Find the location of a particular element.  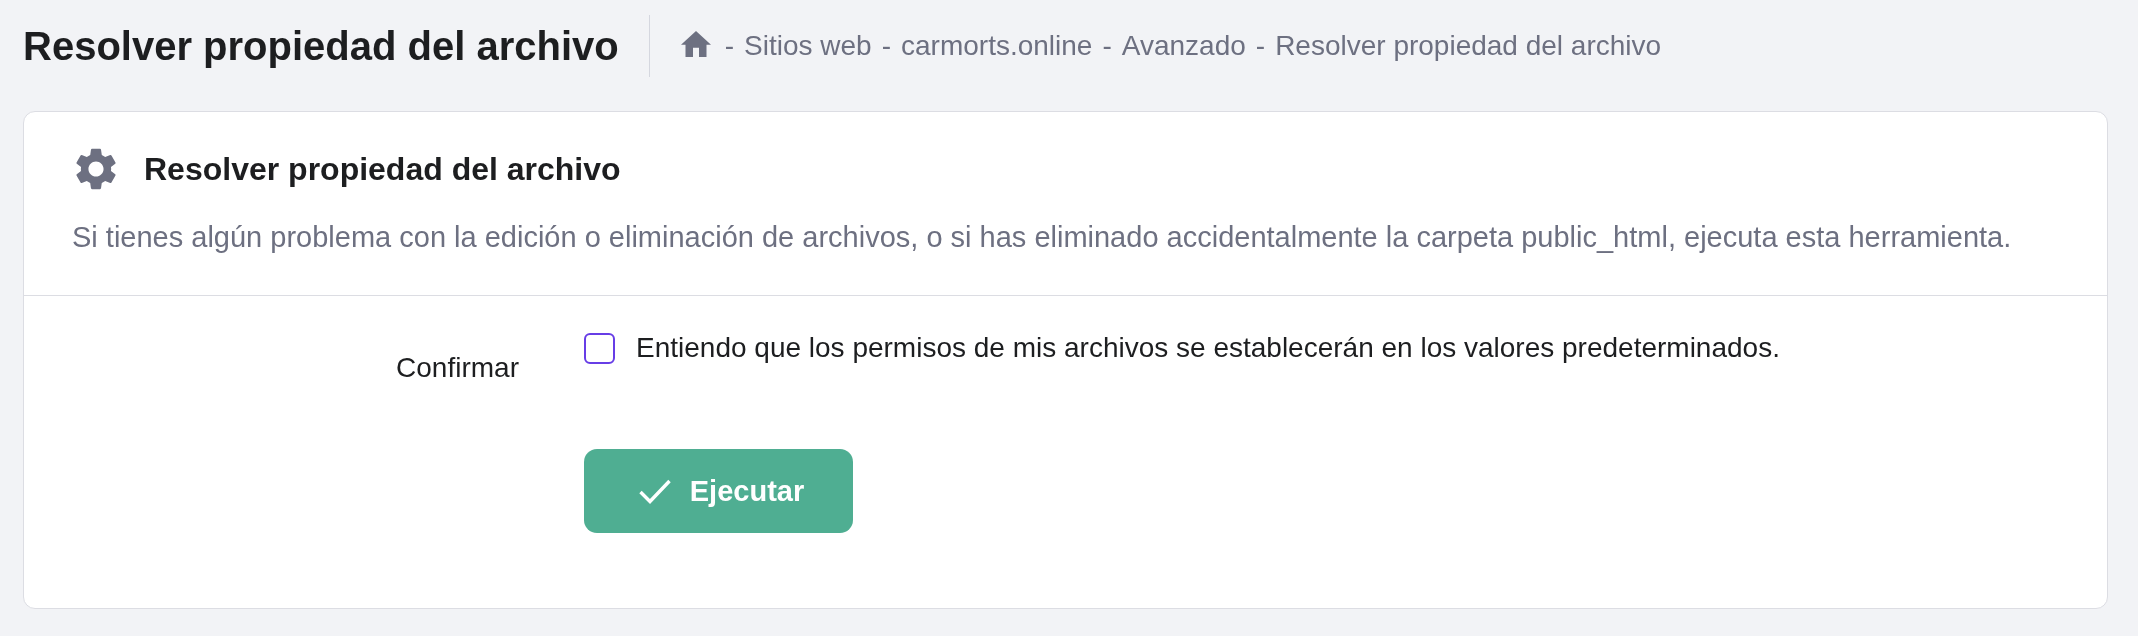

breadcrumb-link: Resolver propiedad del archivo is located at coordinates (1468, 46).